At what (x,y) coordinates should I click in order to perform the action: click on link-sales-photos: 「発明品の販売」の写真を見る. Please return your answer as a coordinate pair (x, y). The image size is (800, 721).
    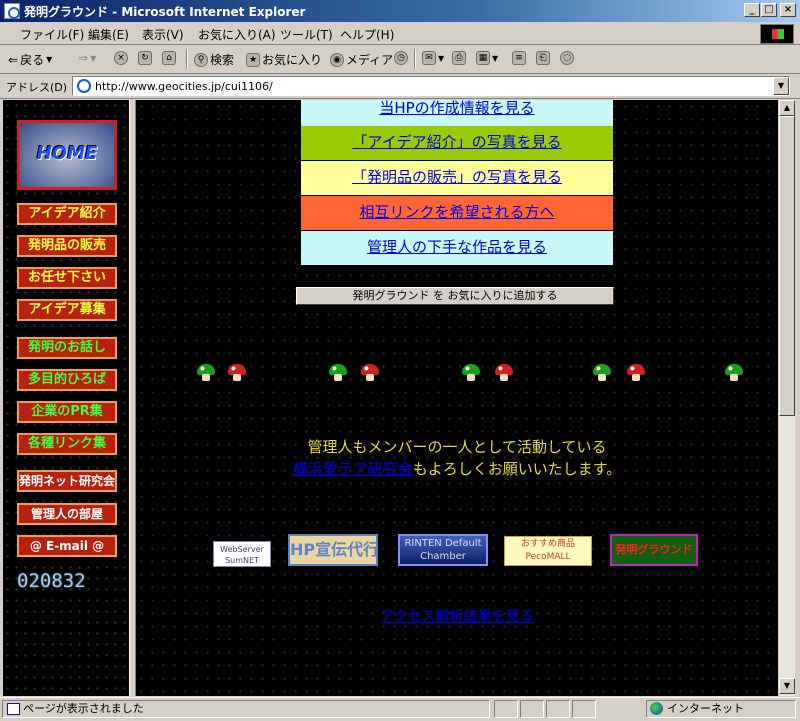
    Looking at the image, I should click on (457, 178).